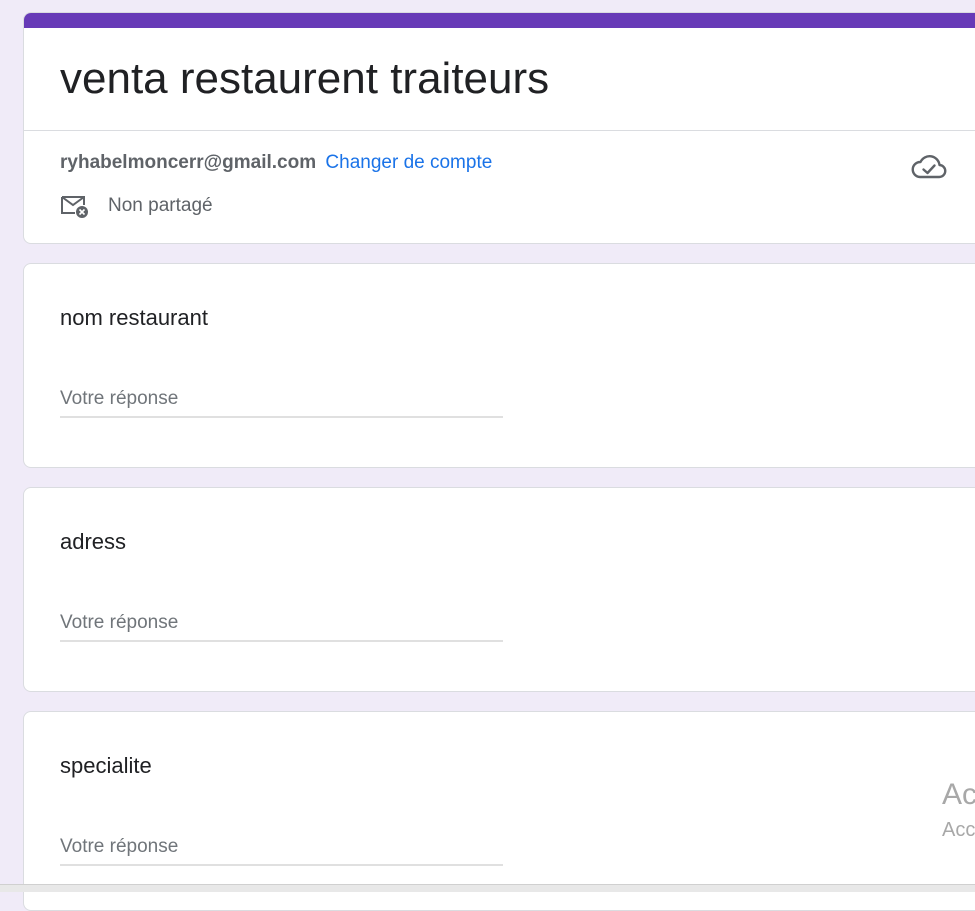 The height and width of the screenshot is (911, 975). Describe the element at coordinates (188, 162) in the screenshot. I see `account-email: ryhabelmoncerr@gmail.com` at that location.